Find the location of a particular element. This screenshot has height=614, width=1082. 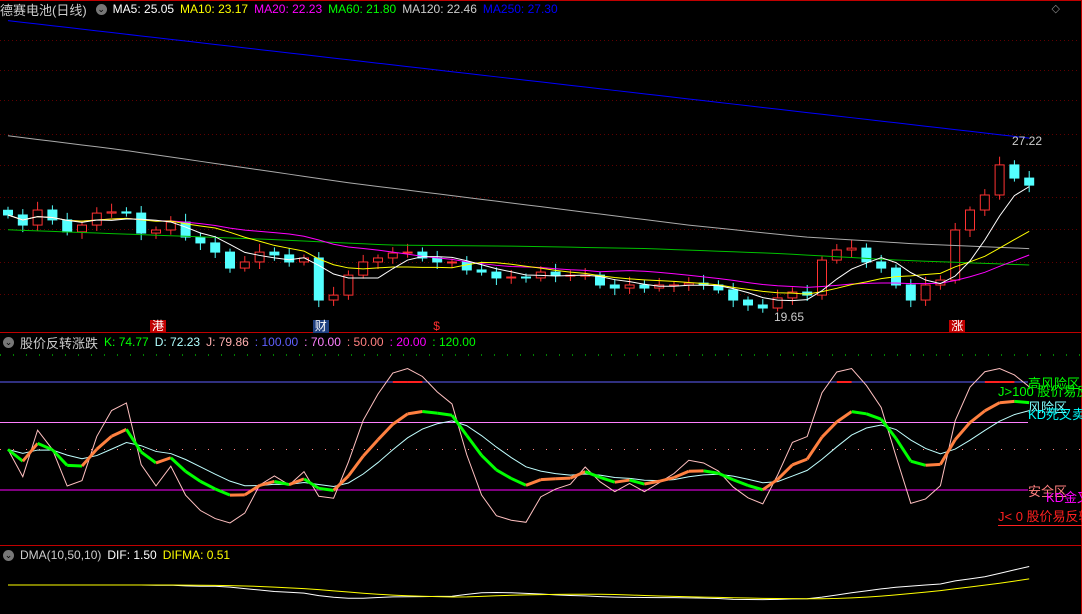

dma-title: DMA(10,50,10) is located at coordinates (61, 555).